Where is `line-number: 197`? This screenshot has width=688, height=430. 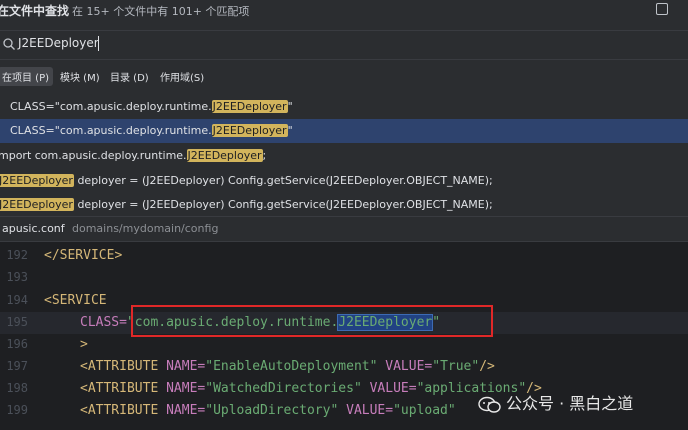
line-number: 197 is located at coordinates (17, 366).